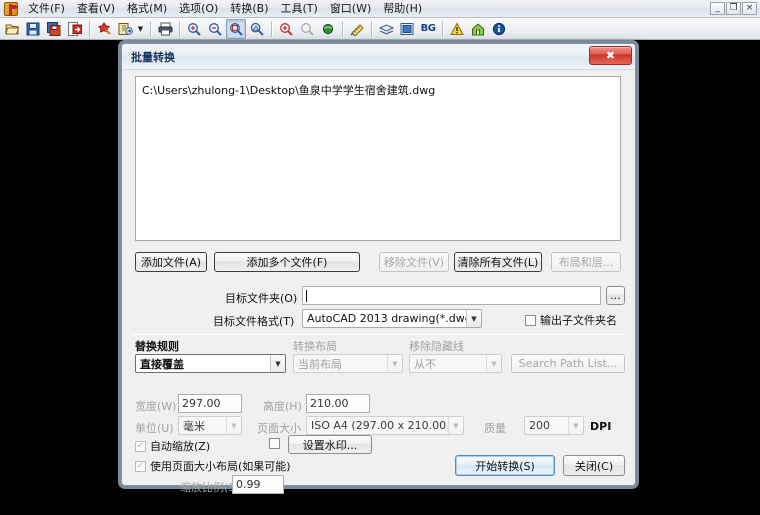 The height and width of the screenshot is (515, 760). I want to click on menu-item-format: 格式(M), so click(147, 8).